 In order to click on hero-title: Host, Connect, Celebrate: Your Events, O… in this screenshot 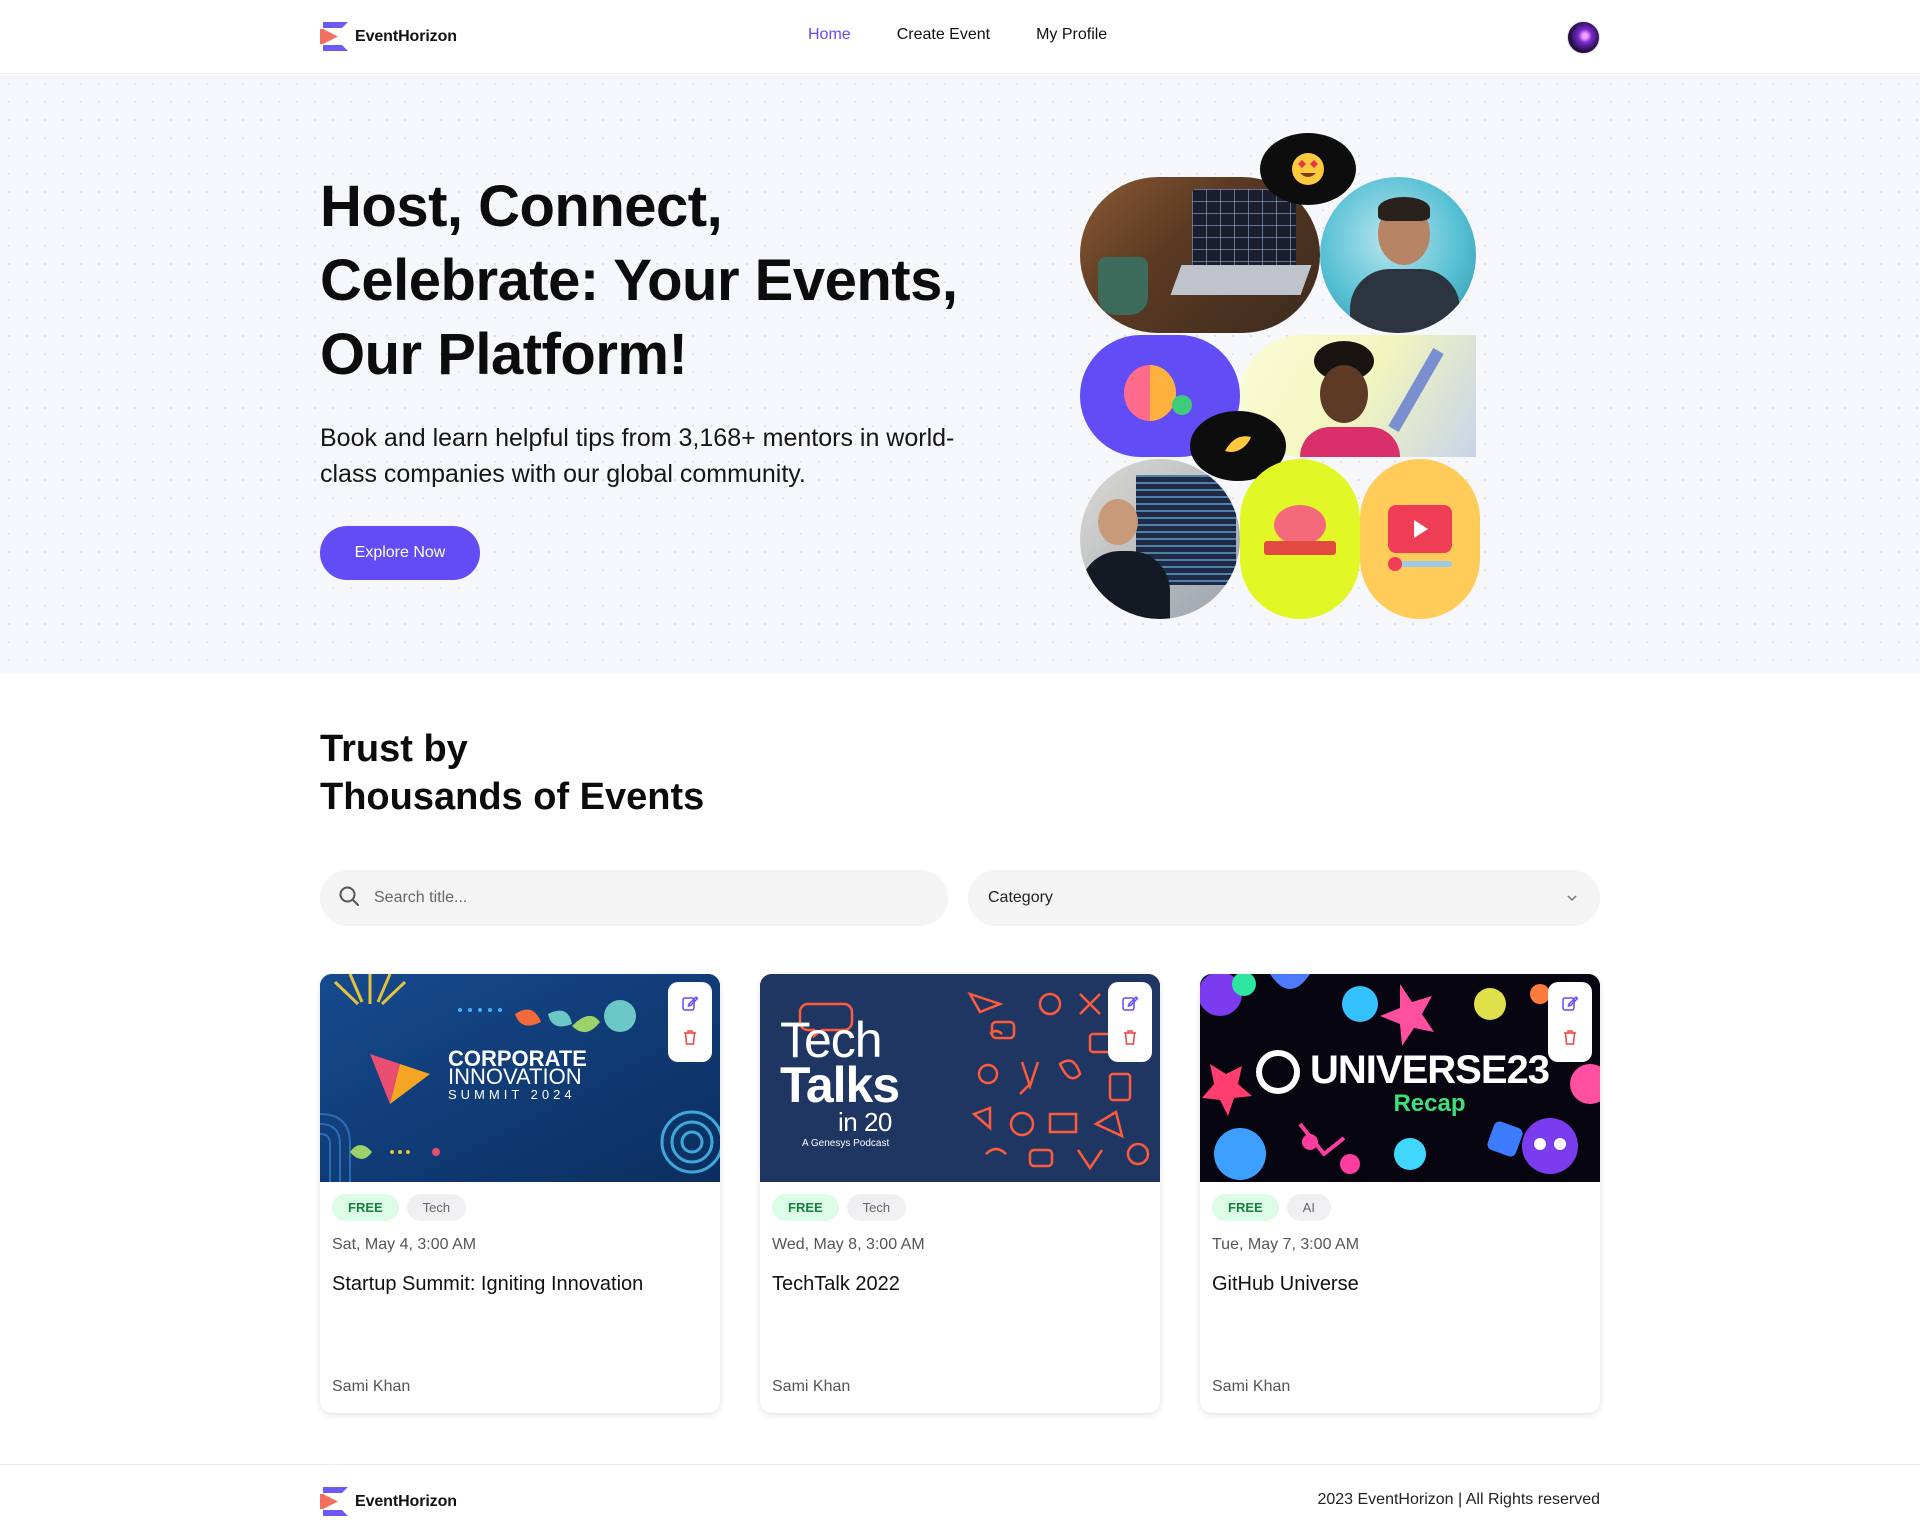, I will do `click(639, 280)`.